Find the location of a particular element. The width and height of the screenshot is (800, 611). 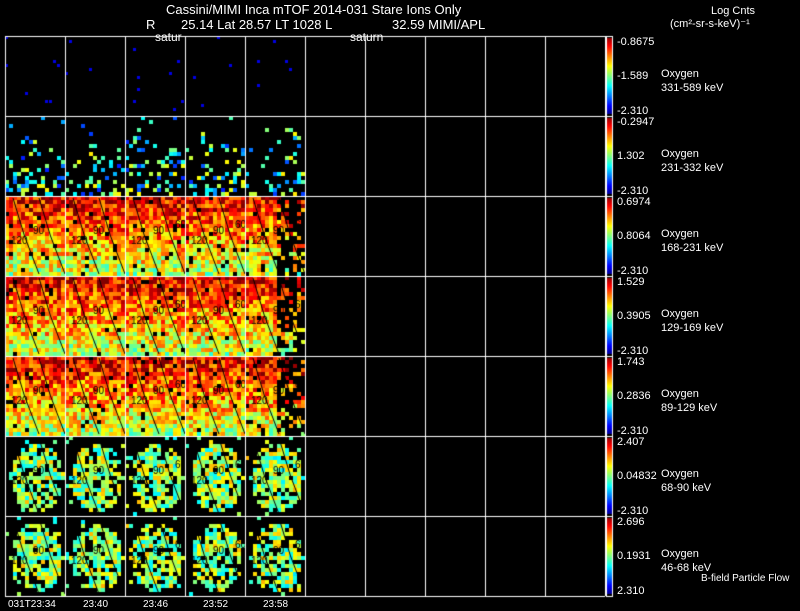

energy-label: 89-129 keV is located at coordinates (689, 408).